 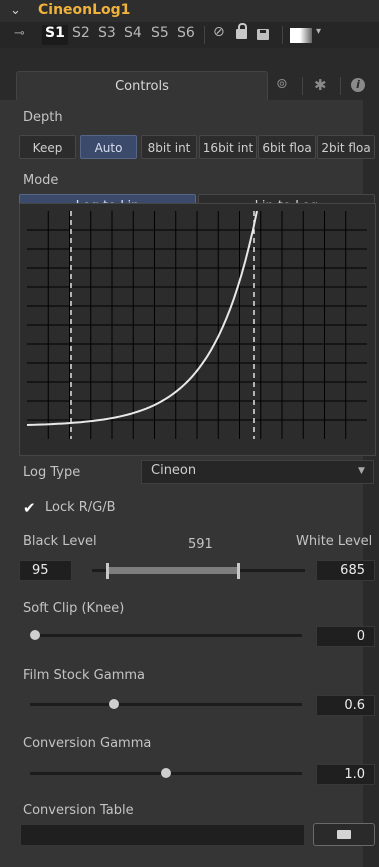 What do you see at coordinates (133, 35) in the screenshot?
I see `version-slot-4: S4` at bounding box center [133, 35].